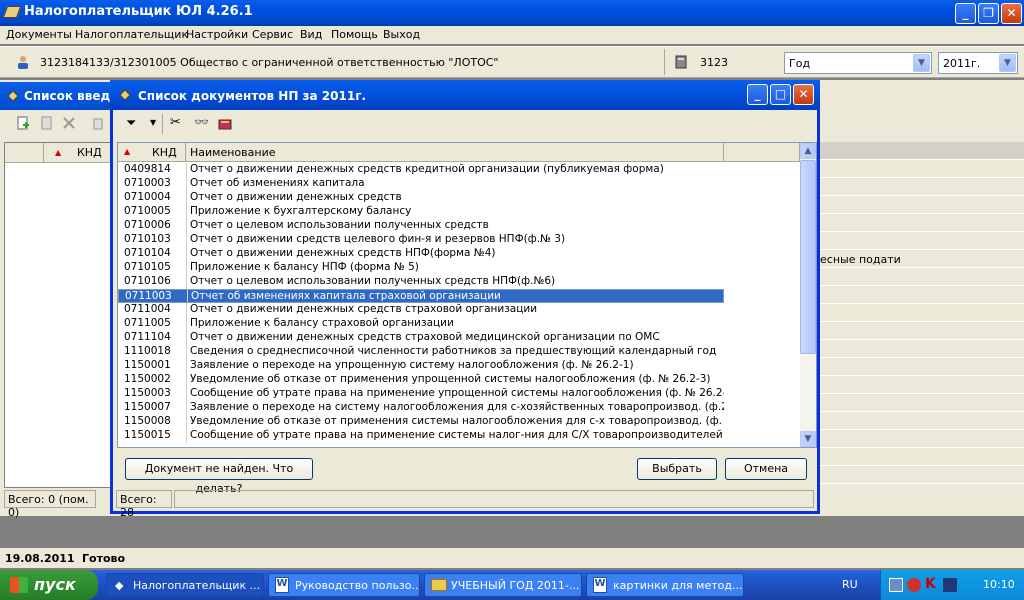  I want to click on book-icon, so click(225, 124).